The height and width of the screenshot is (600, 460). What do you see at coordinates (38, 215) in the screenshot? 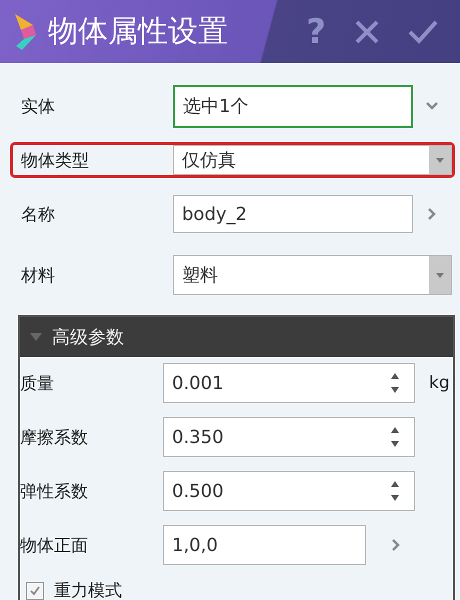
I see `field-label: 名称` at bounding box center [38, 215].